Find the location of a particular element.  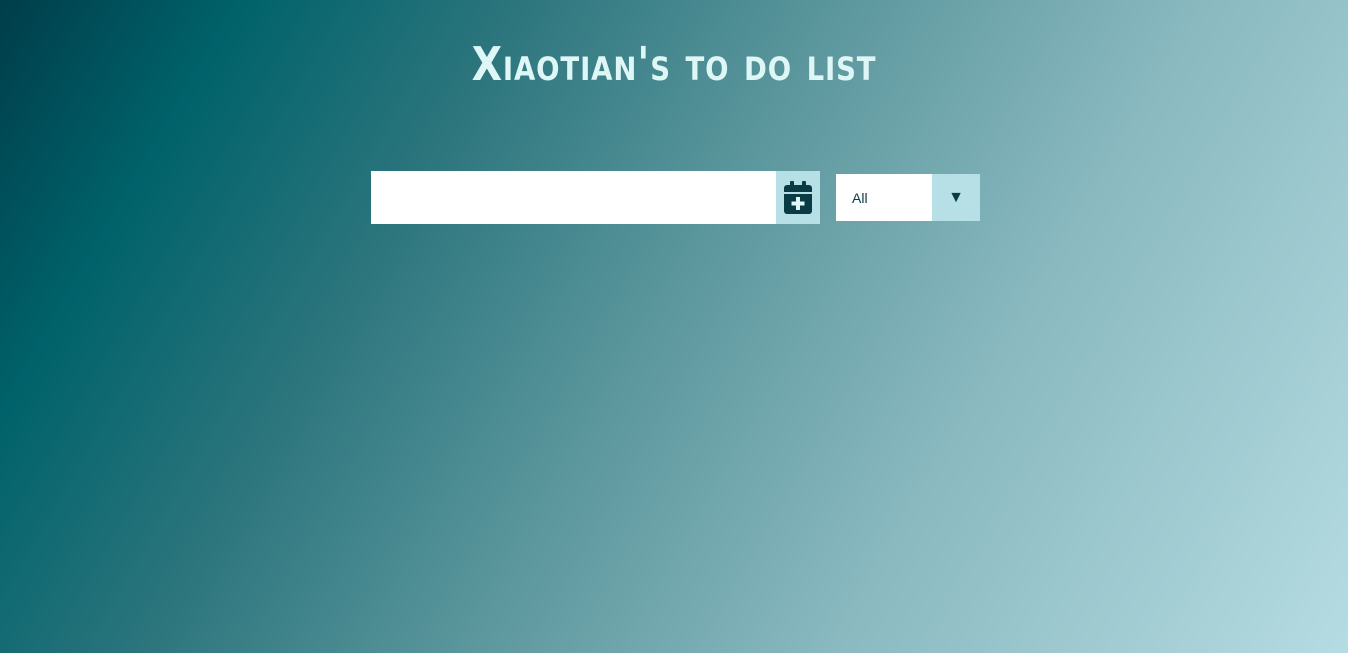

page-title: Xiaotian's to do list is located at coordinates (674, 64).